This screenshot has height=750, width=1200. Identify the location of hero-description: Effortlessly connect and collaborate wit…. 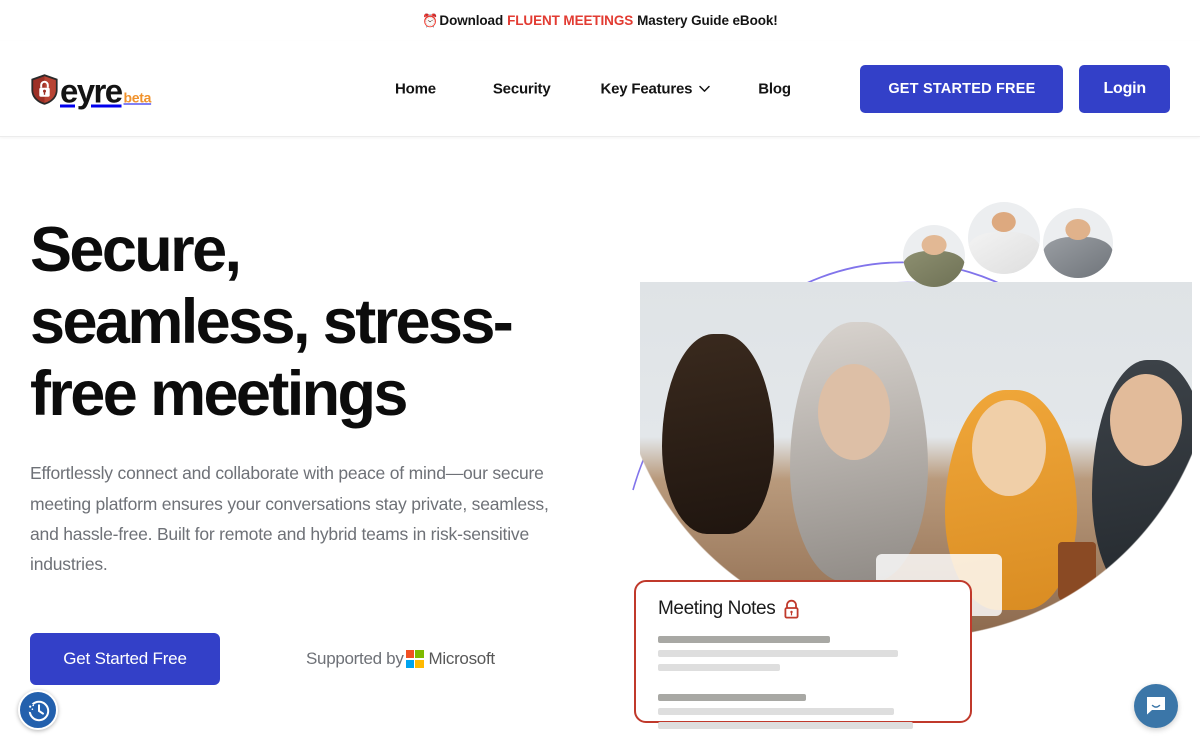
(289, 518).